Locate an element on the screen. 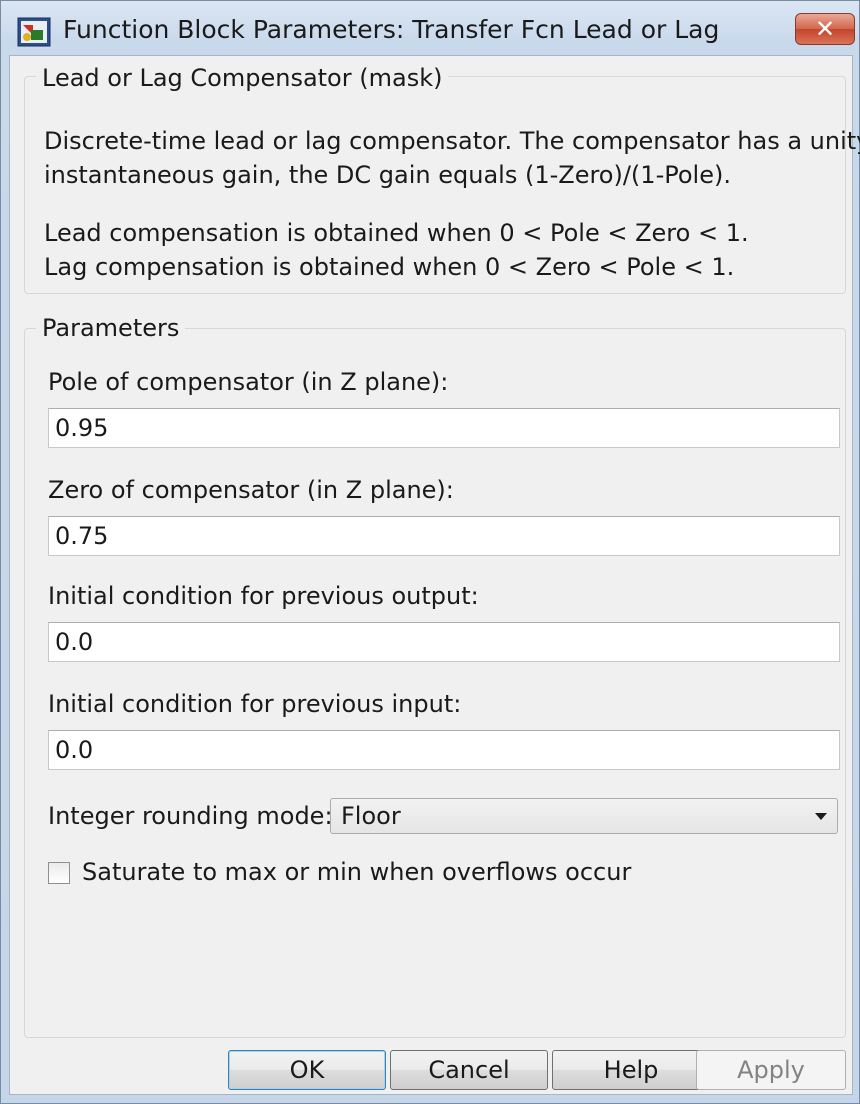 The width and height of the screenshot is (860, 1104). rounding-mode-value: Floor is located at coordinates (371, 816).